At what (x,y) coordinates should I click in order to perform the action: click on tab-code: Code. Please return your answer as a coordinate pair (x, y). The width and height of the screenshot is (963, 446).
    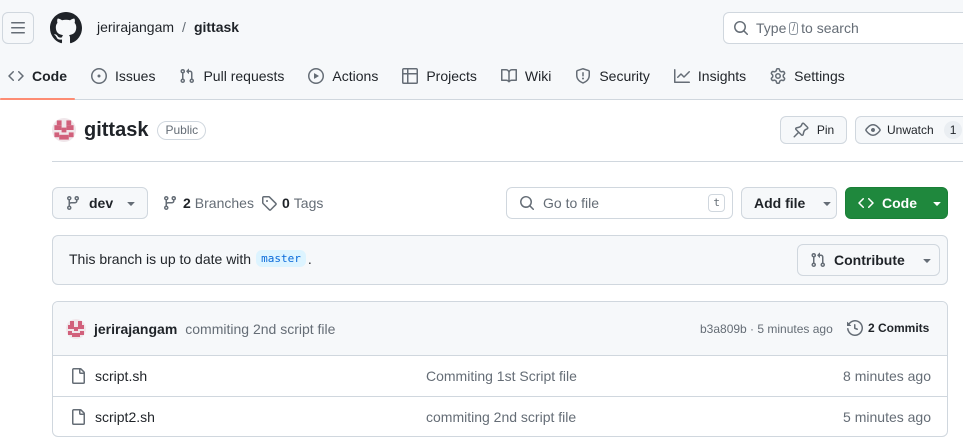
    Looking at the image, I should click on (37, 78).